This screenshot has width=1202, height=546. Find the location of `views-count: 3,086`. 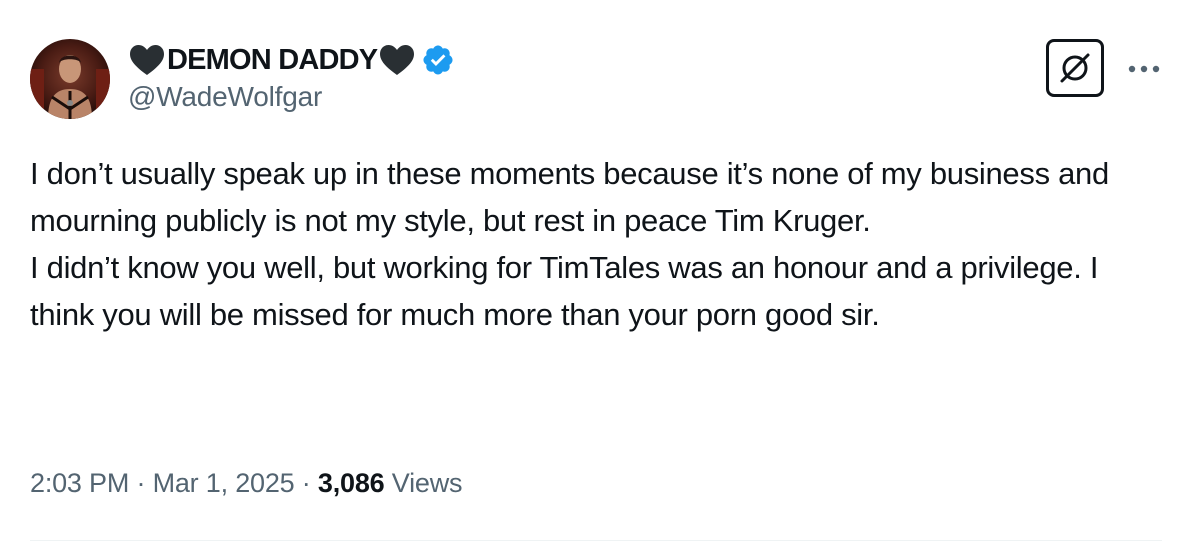

views-count: 3,086 is located at coordinates (351, 483).